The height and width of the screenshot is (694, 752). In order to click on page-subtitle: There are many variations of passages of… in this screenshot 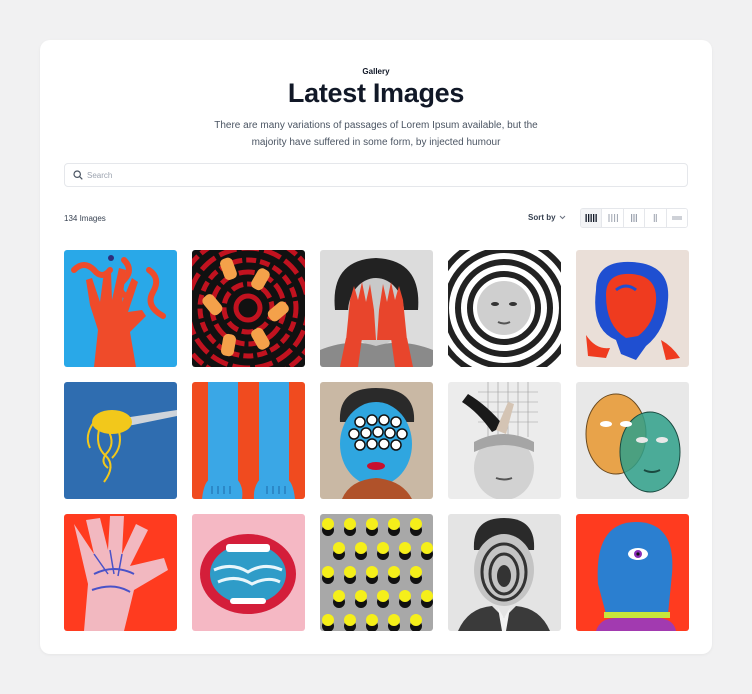, I will do `click(376, 134)`.